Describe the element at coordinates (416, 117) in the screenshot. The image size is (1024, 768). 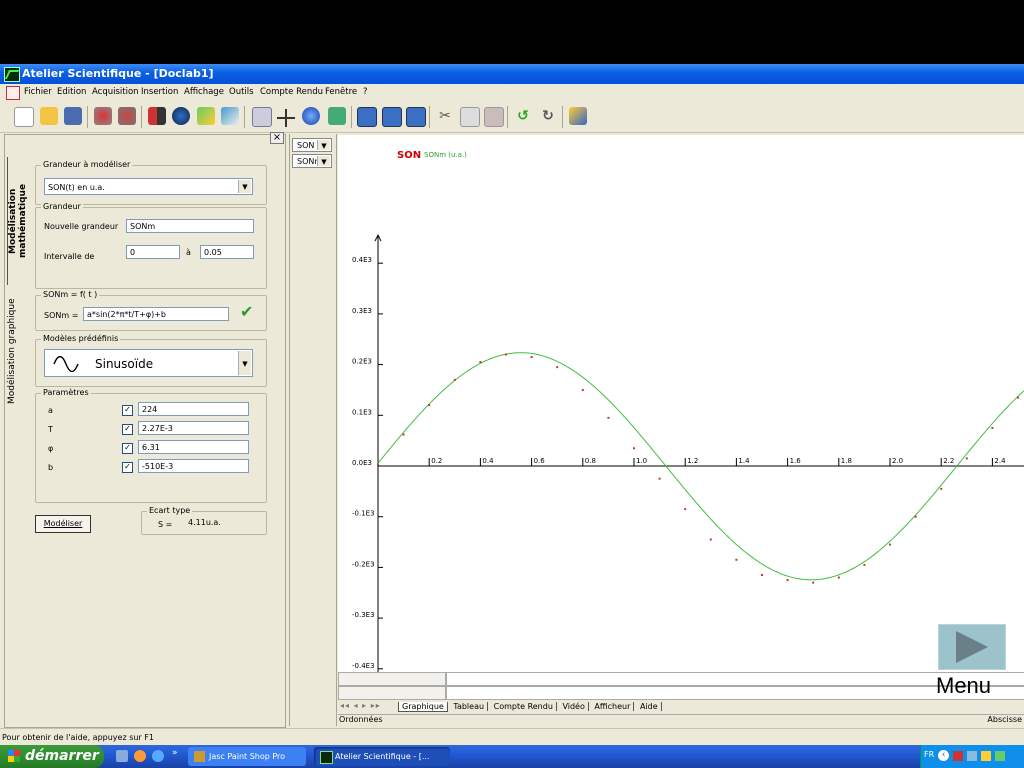
I see `screen-print-icon` at that location.